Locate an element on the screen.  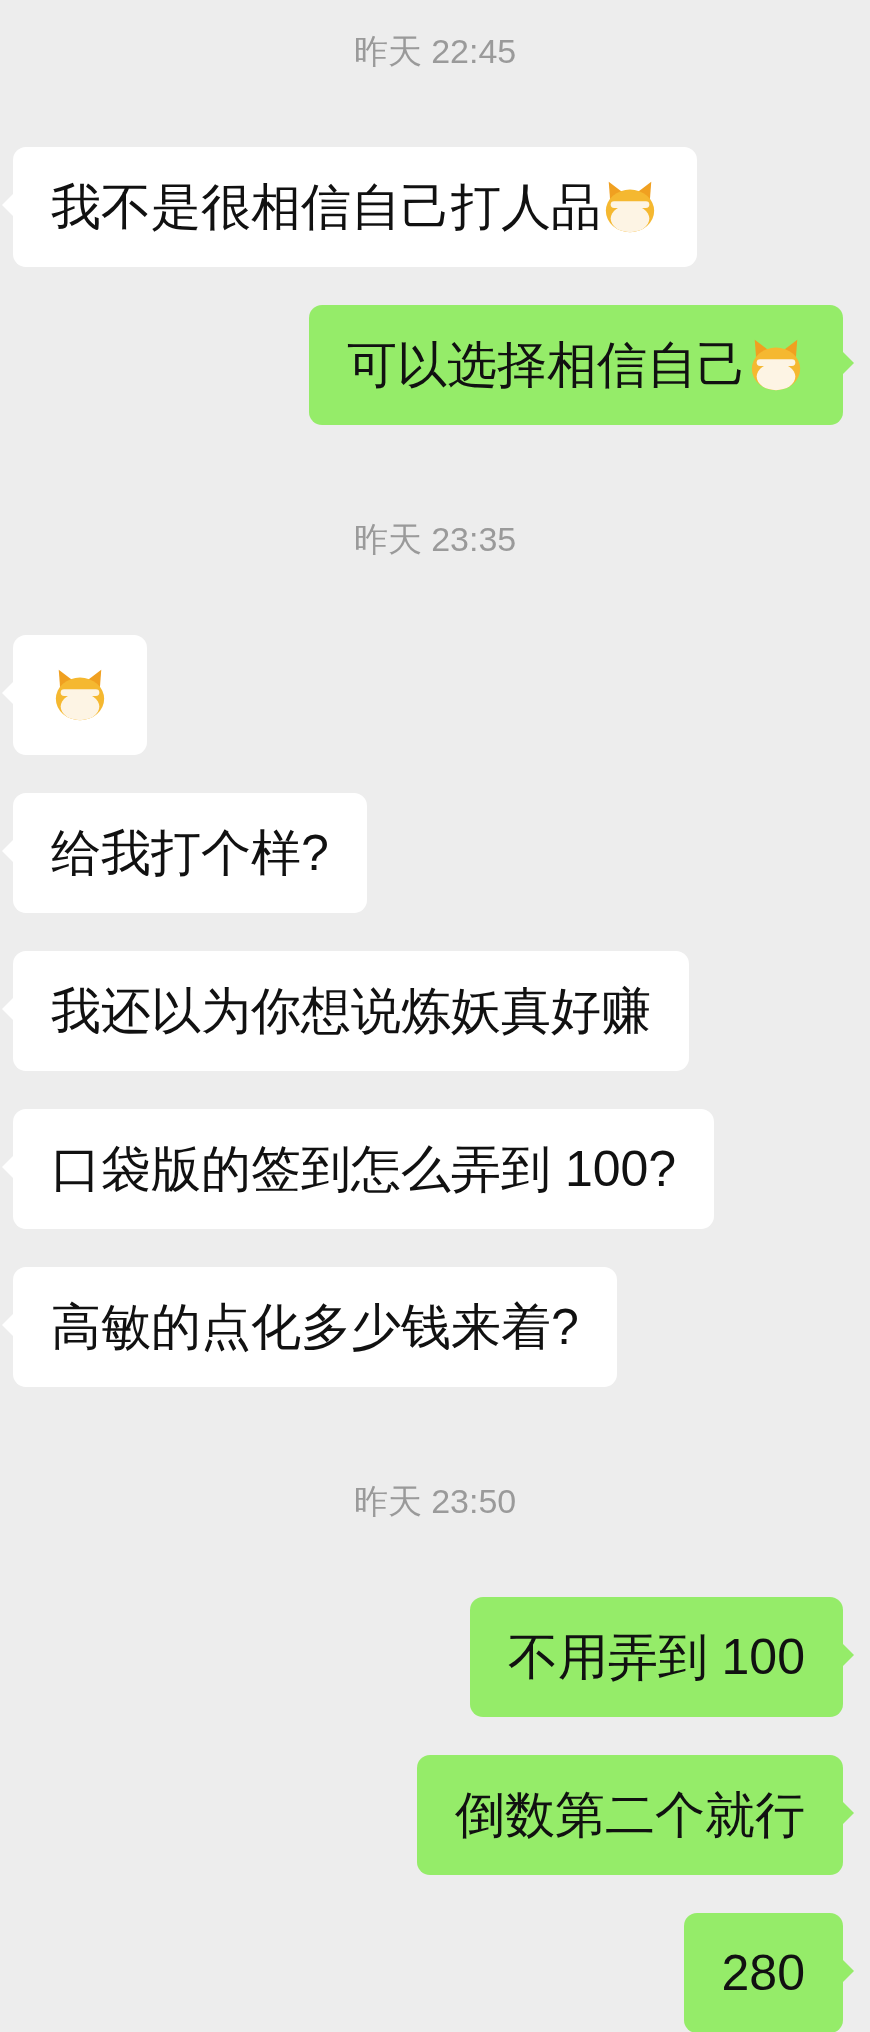
message-bubble: 可以选择相信自己 is located at coordinates (576, 365).